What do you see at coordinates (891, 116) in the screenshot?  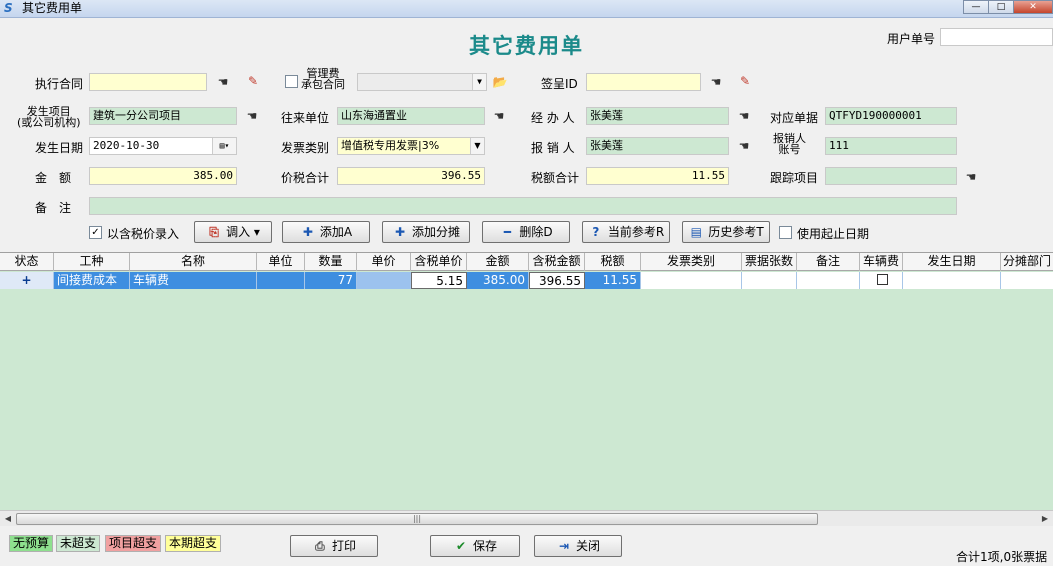 I see `ref-doc-input: QTFYD190000001` at bounding box center [891, 116].